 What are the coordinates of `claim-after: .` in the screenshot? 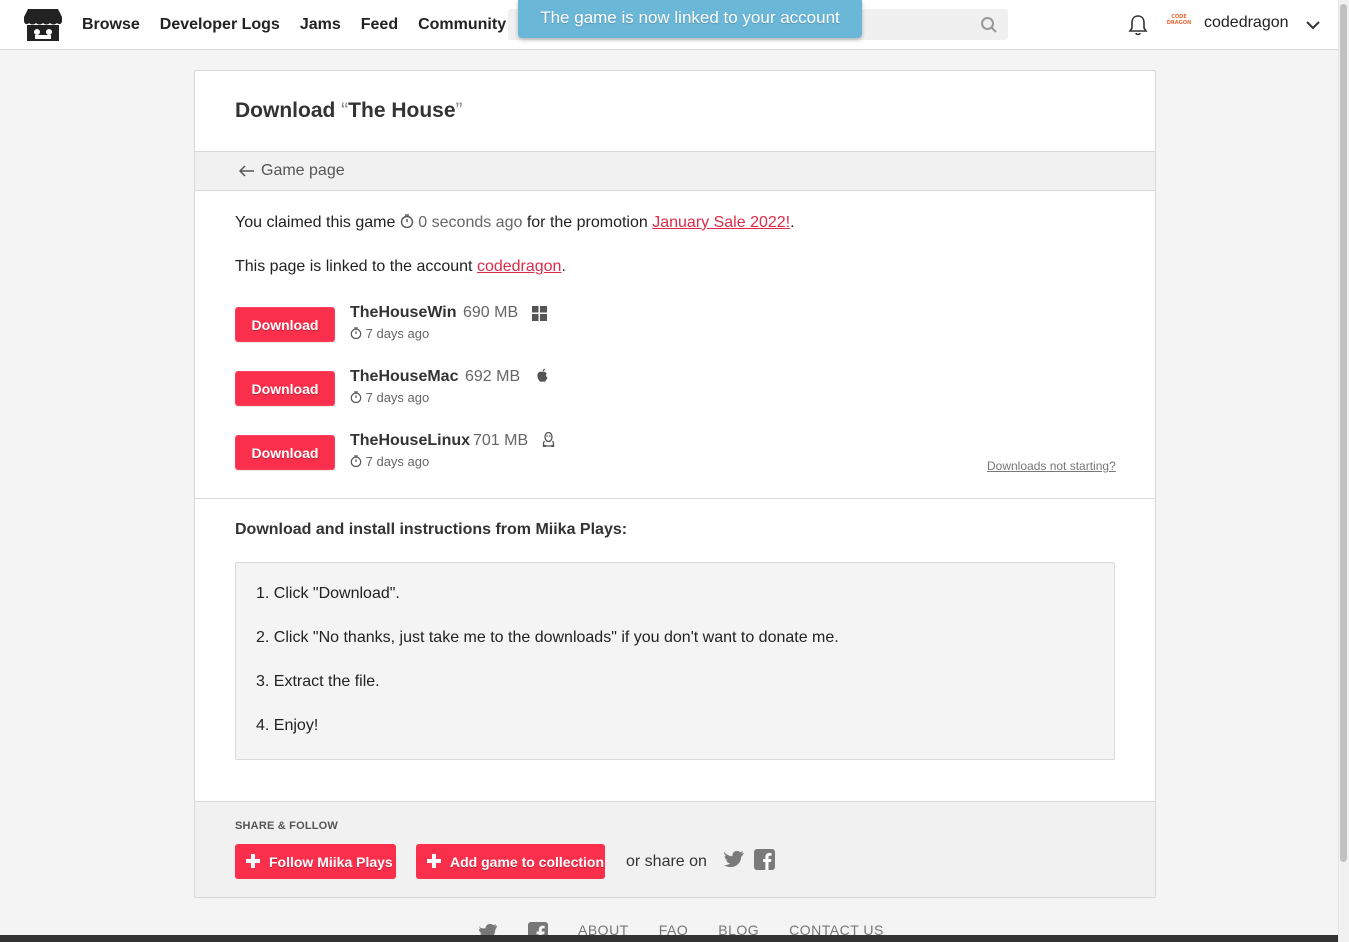 It's located at (792, 222).